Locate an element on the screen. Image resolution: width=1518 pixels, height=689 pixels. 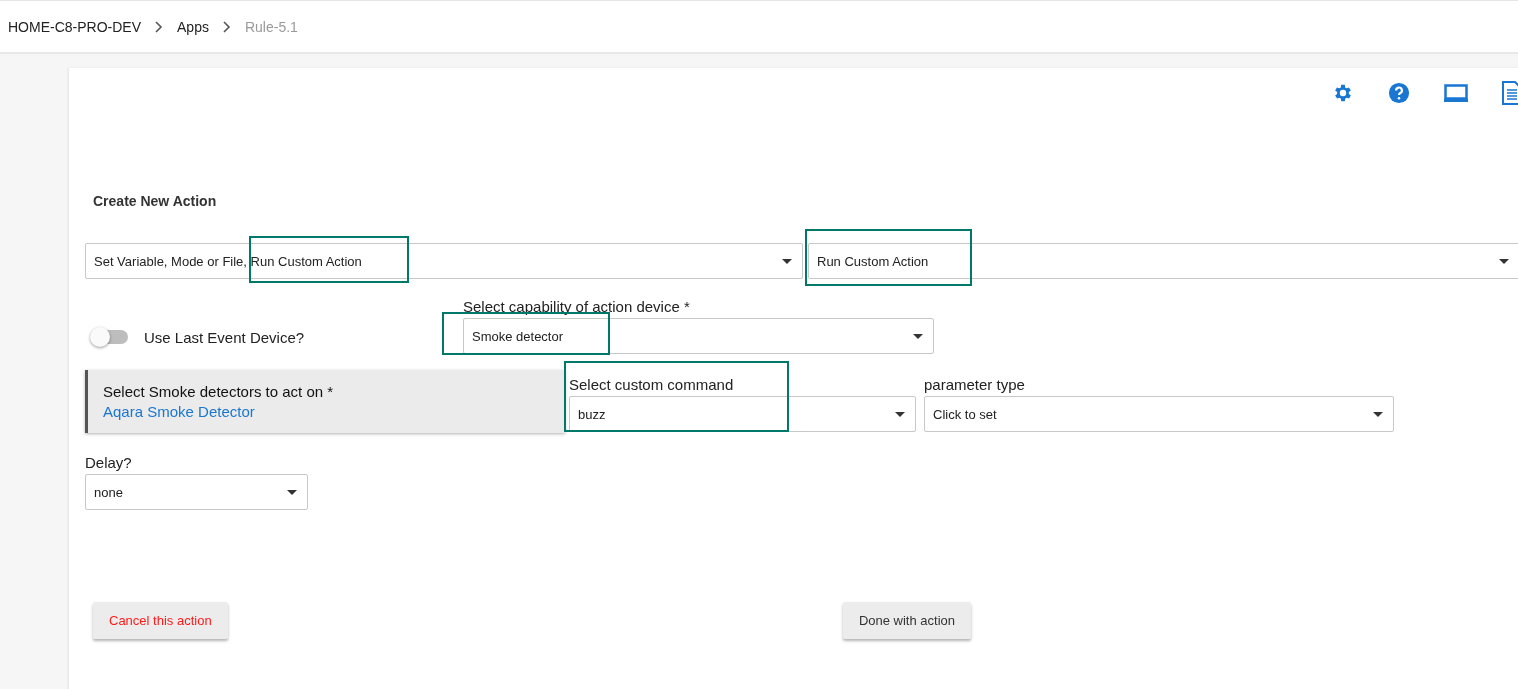
breadcrumb-link: HOME-C8-PRO-DEV is located at coordinates (74, 26).